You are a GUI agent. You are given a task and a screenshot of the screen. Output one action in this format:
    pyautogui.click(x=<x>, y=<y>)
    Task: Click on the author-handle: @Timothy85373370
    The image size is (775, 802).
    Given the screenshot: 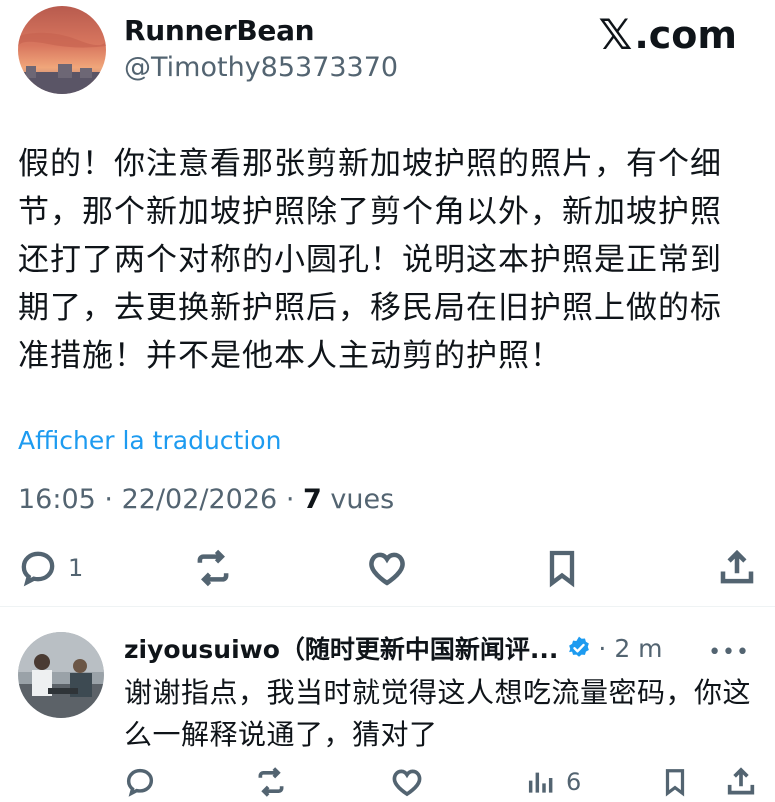 What is the action you would take?
    pyautogui.click(x=261, y=67)
    